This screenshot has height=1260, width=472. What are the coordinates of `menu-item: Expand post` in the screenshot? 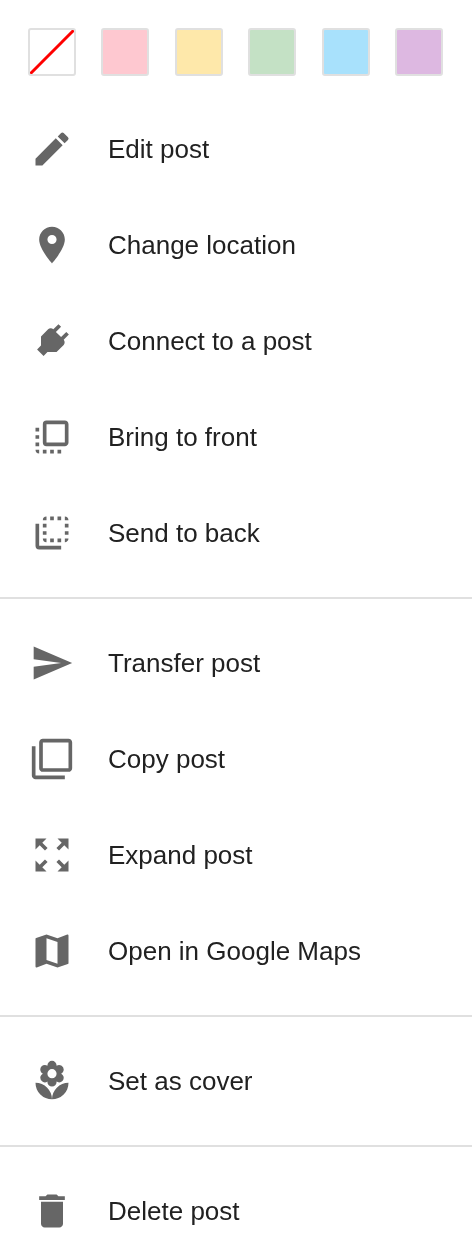 It's located at (236, 855).